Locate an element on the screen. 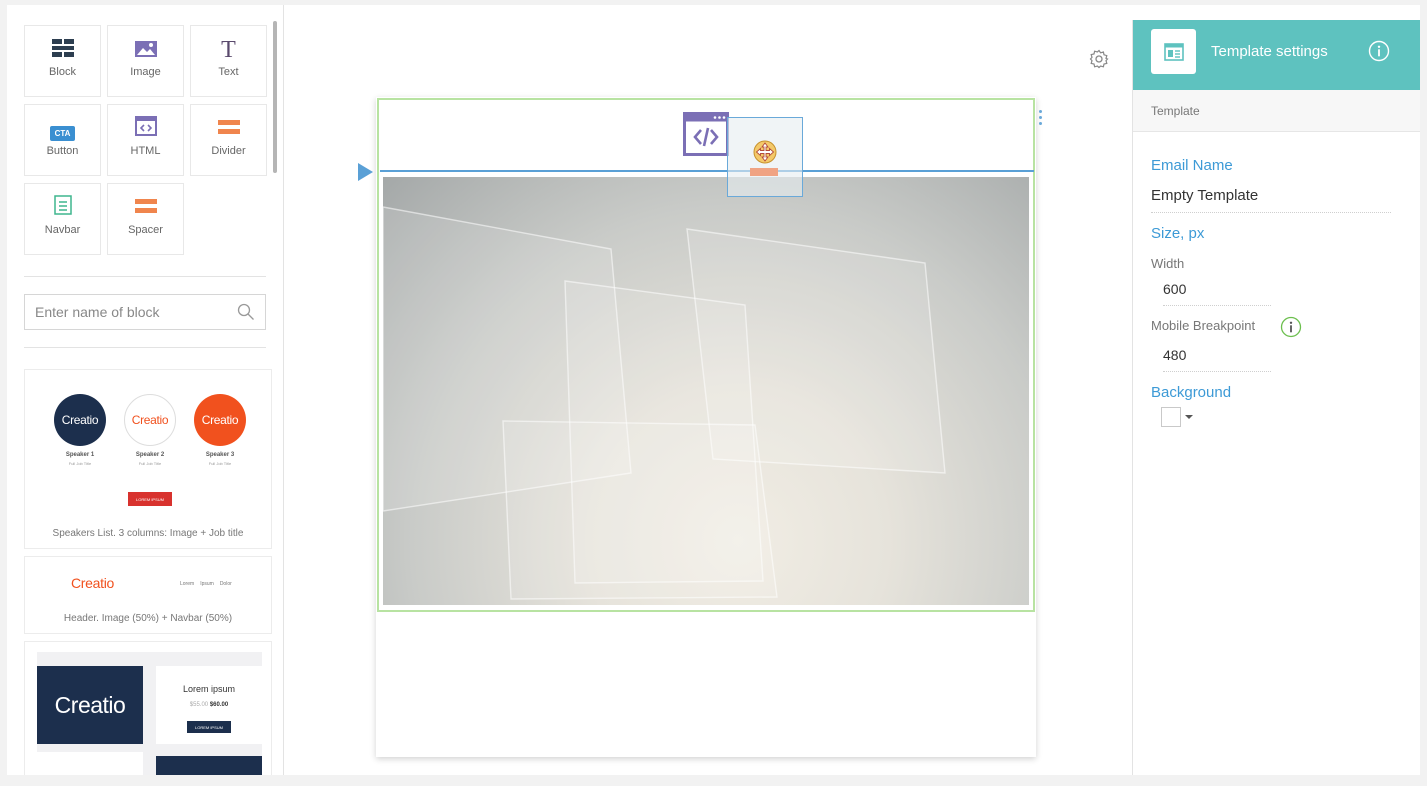 This screenshot has width=1427, height=786. email-name-label: Email Name is located at coordinates (1192, 165).